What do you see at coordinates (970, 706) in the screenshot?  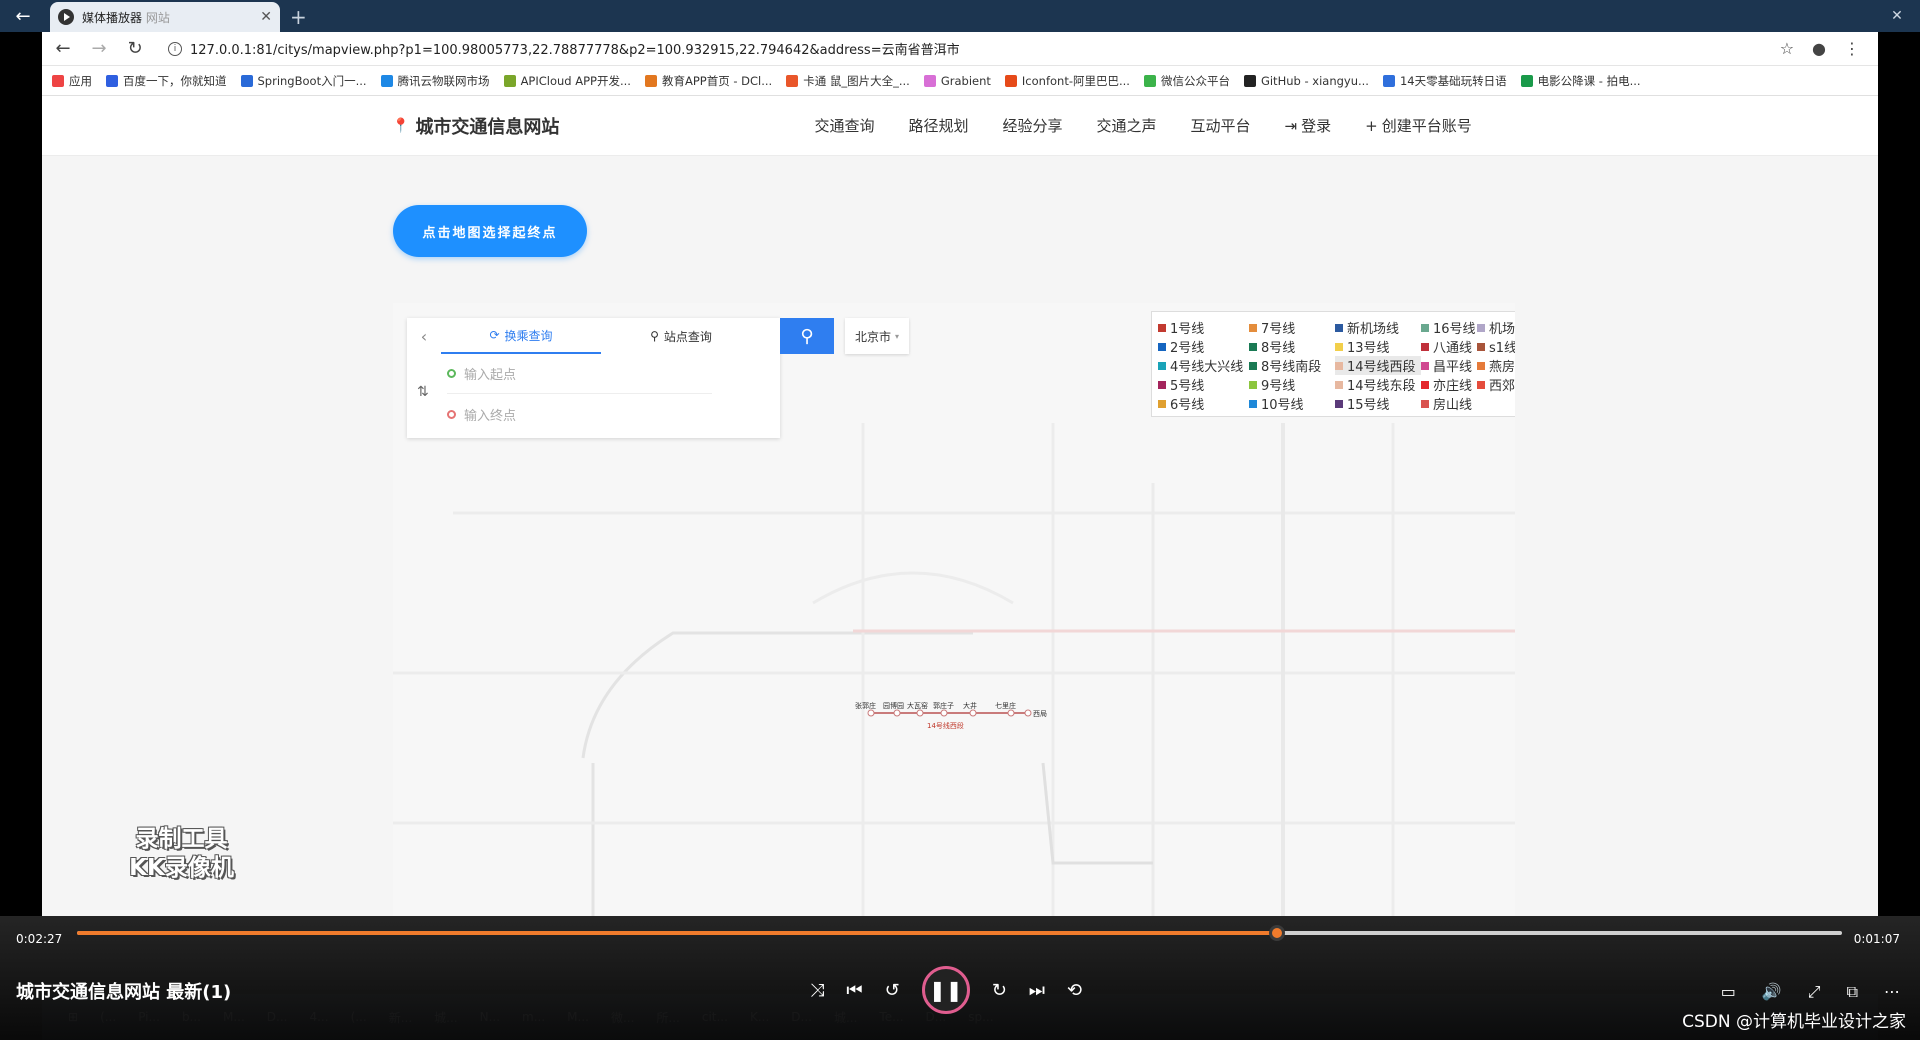 I see `station-label: 大井` at bounding box center [970, 706].